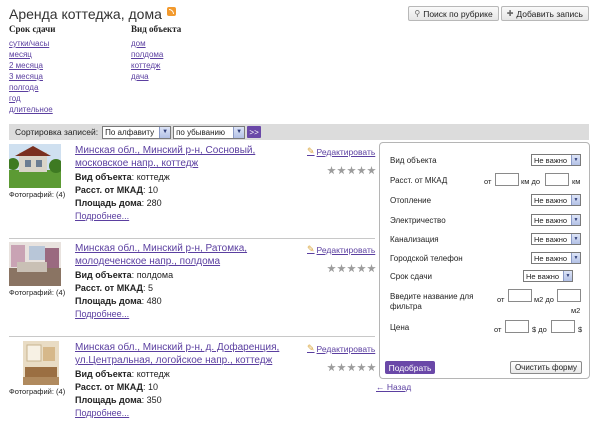 The height and width of the screenshot is (424, 599). Describe the element at coordinates (32, 109) in the screenshot. I see `term-link: длительное` at that location.